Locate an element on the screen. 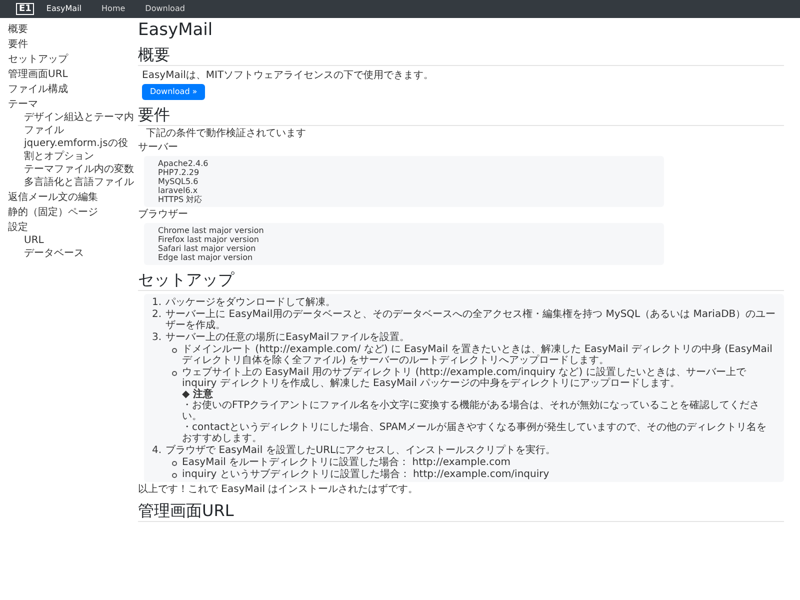  section-heading: 要件 is located at coordinates (461, 116).